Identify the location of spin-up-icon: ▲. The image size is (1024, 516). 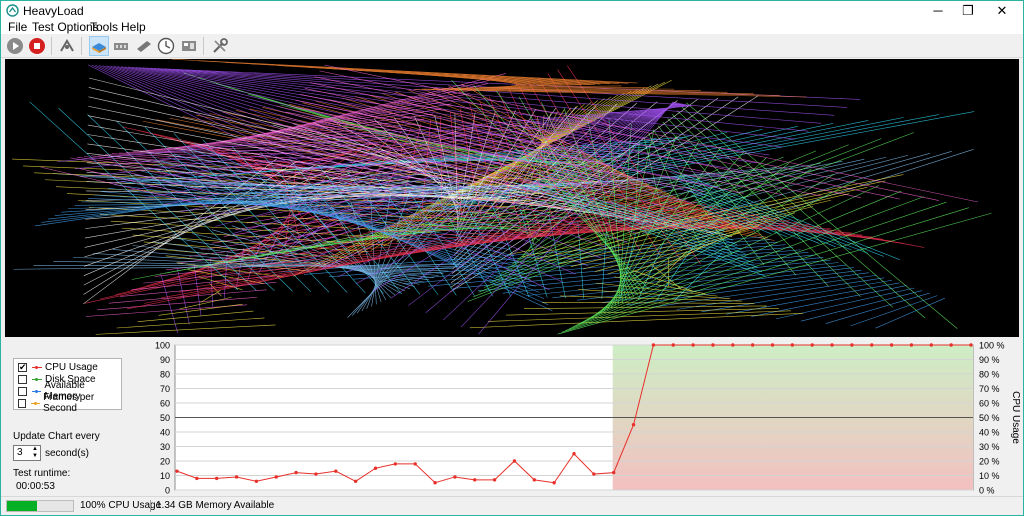
(35, 449).